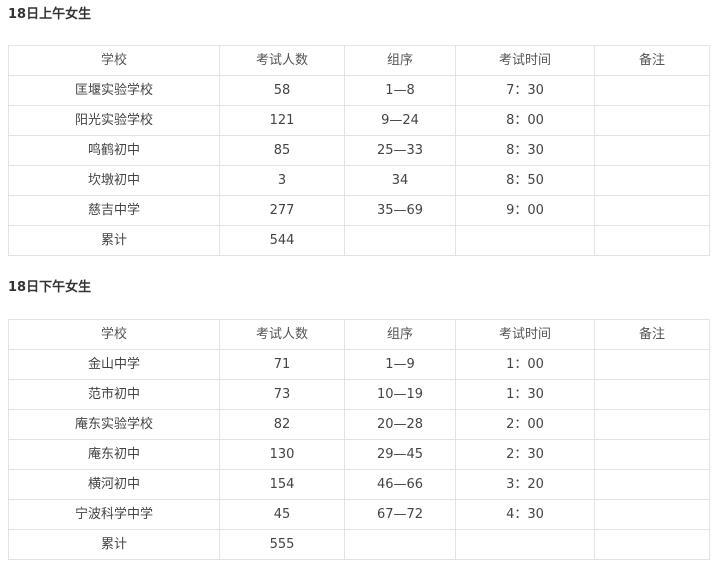 The image size is (723, 566). I want to click on table-row: 匡堰实验学校 58 1—8 7：30, so click(359, 90).